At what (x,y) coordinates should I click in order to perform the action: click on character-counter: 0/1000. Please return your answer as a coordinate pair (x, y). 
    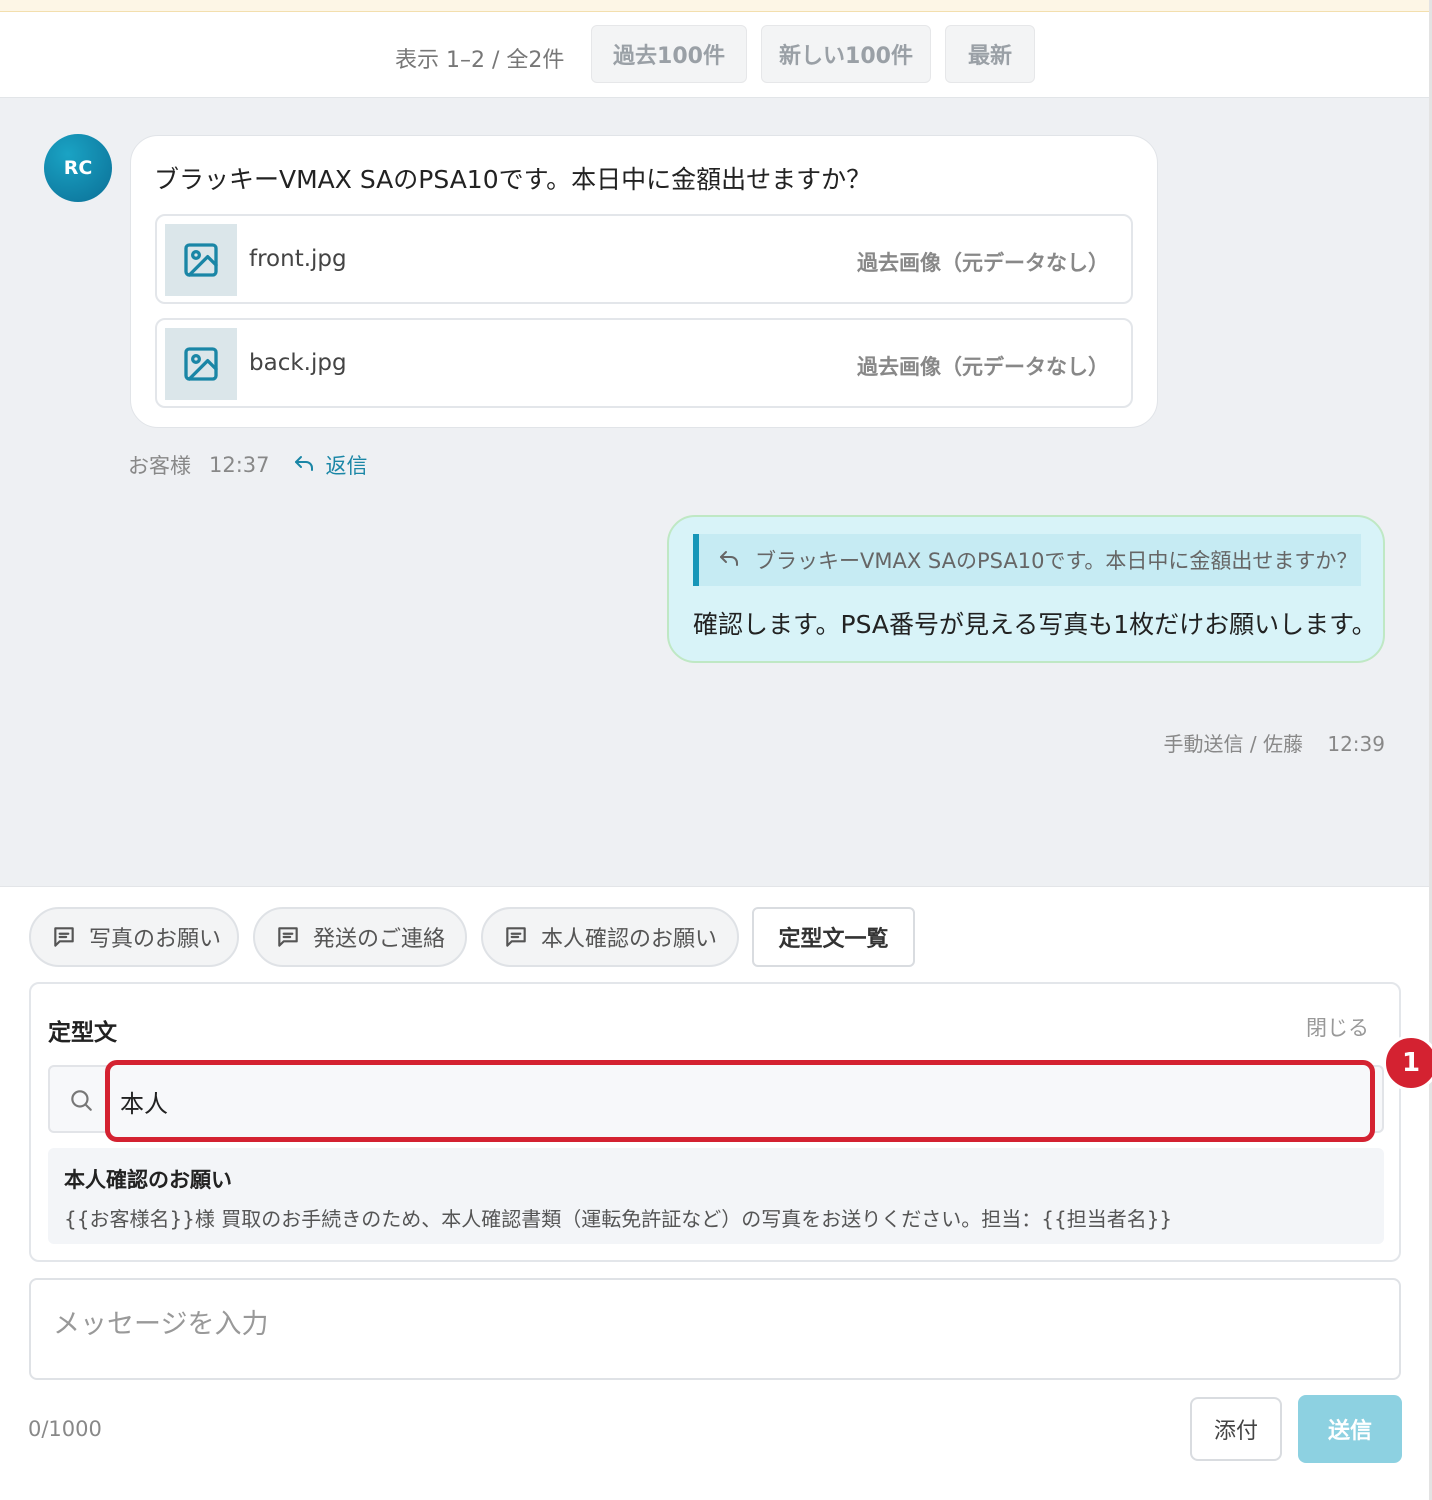
    Looking at the image, I should click on (65, 1429).